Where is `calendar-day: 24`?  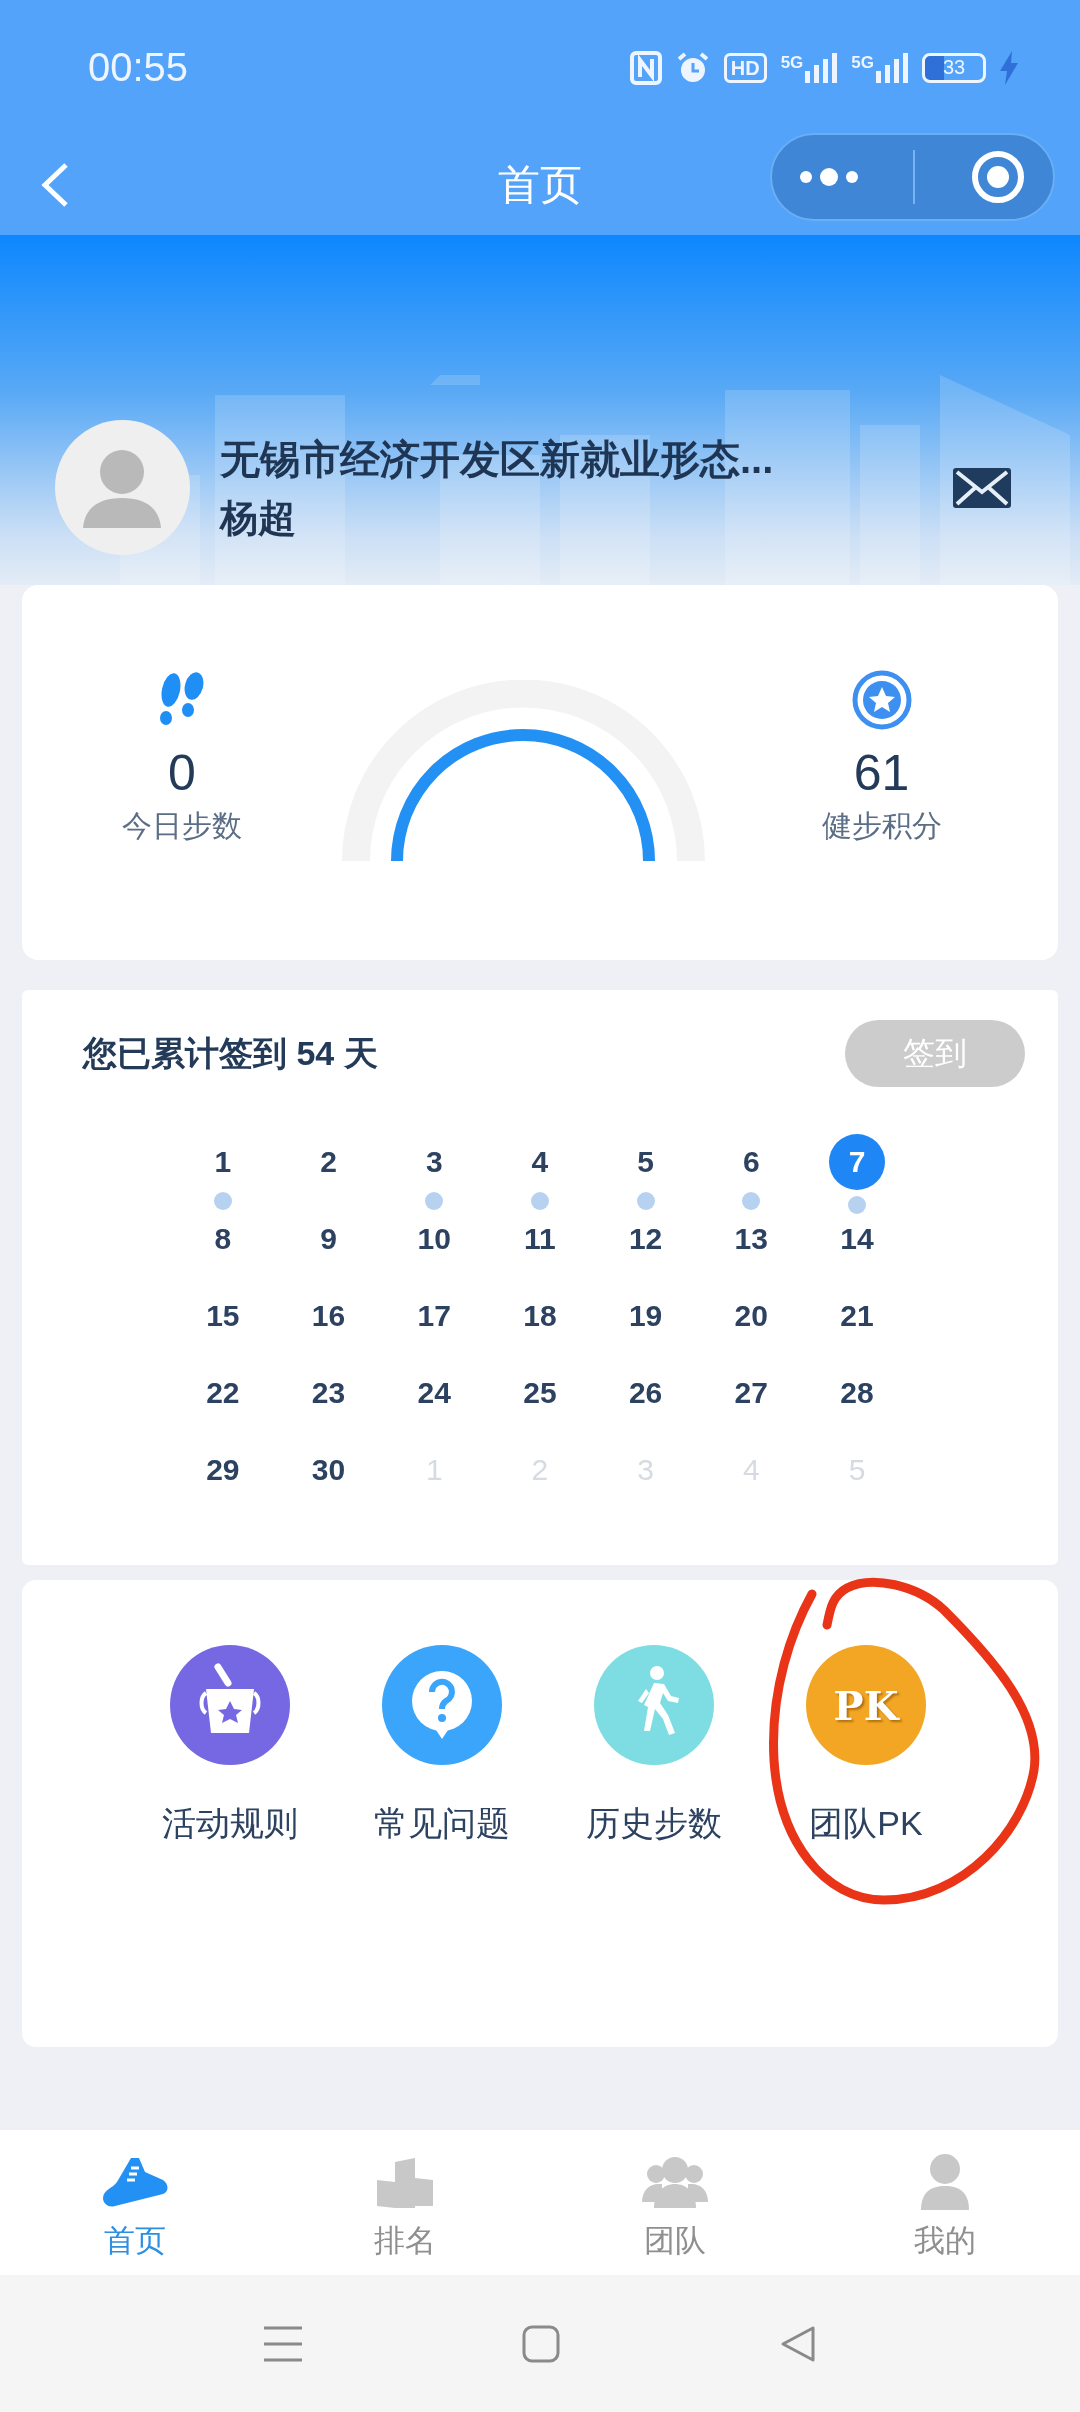 calendar-day: 24 is located at coordinates (434, 1393).